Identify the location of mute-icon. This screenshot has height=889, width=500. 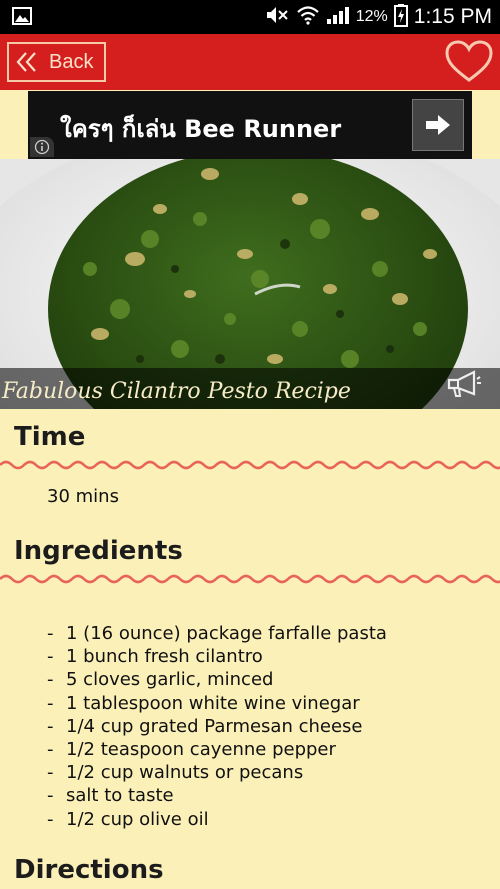
(277, 17).